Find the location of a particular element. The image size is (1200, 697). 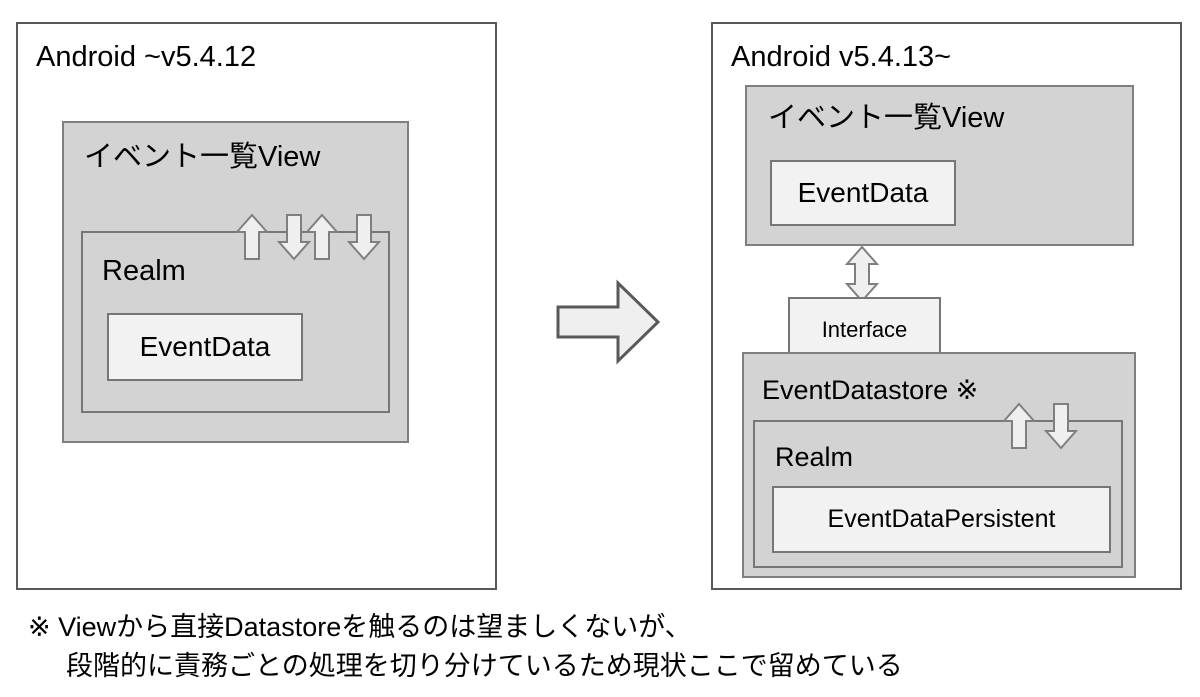

left-realm-box-label: Realm is located at coordinates (144, 271).